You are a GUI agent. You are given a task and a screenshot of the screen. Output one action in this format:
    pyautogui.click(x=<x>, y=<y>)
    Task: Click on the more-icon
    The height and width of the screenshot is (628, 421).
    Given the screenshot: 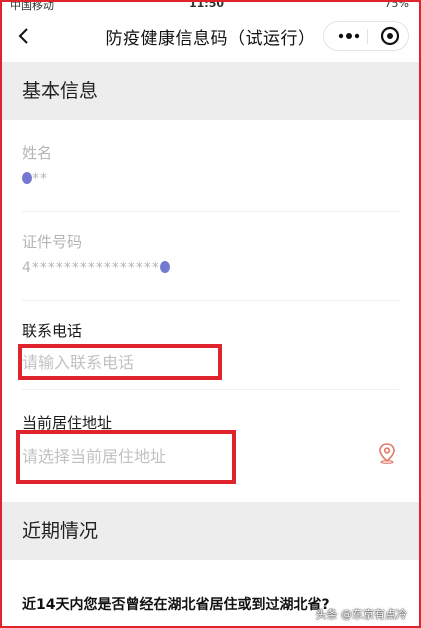 What is the action you would take?
    pyautogui.click(x=349, y=36)
    